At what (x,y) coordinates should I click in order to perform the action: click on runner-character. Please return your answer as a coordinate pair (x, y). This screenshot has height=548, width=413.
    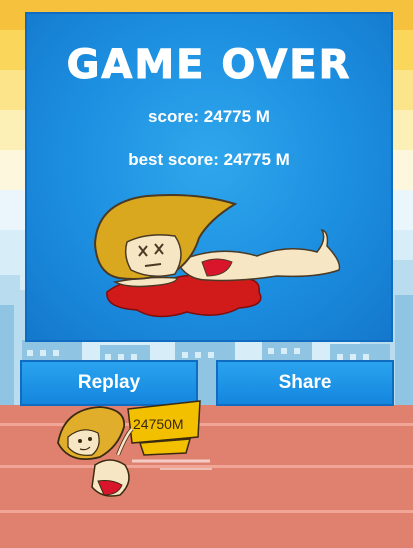
    Looking at the image, I should click on (134, 448).